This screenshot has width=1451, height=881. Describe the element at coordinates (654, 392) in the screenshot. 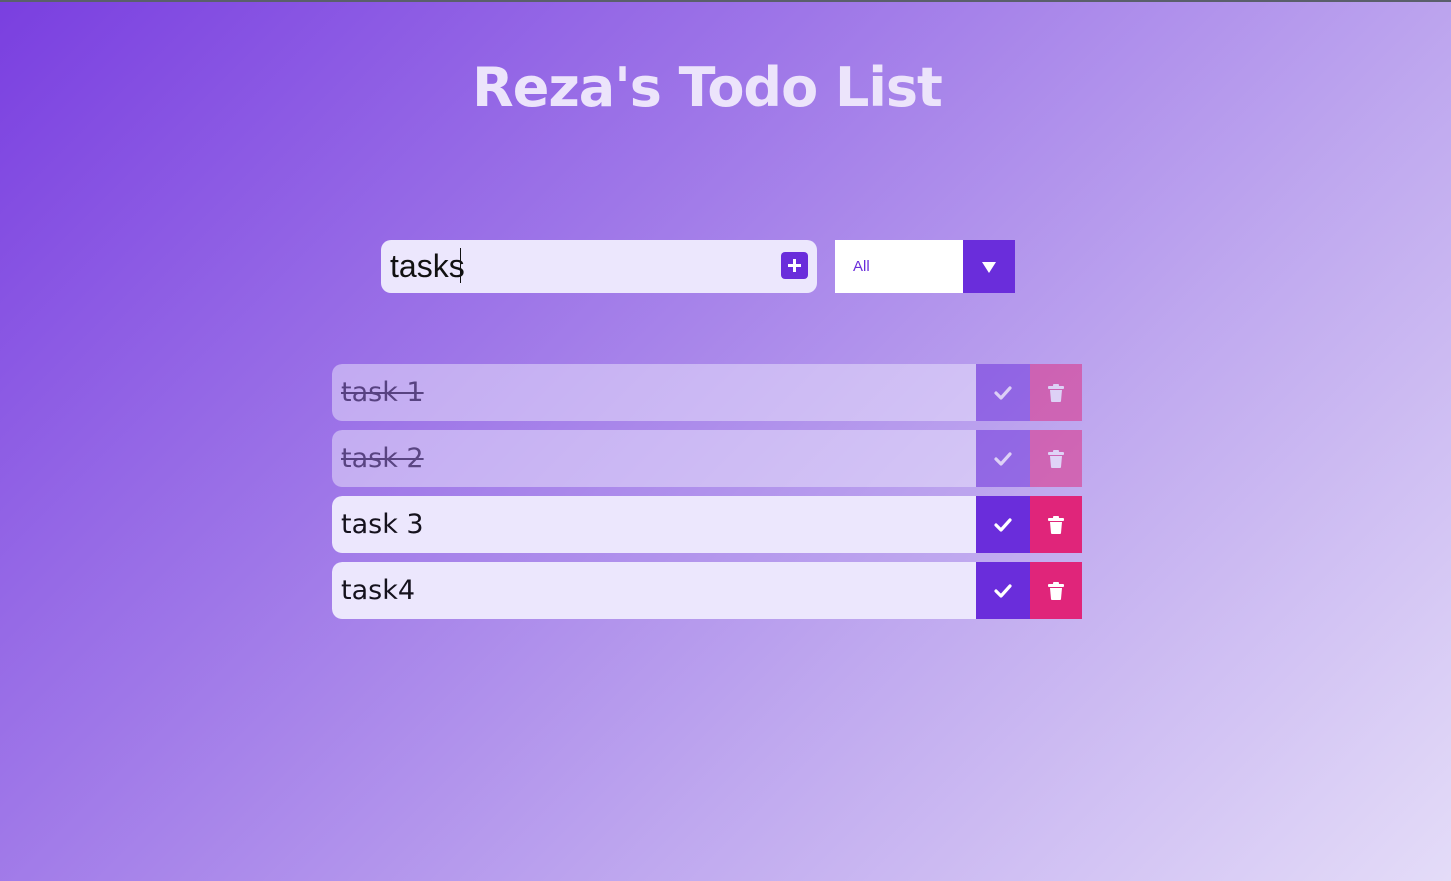

I see `todo-text: task 1` at that location.